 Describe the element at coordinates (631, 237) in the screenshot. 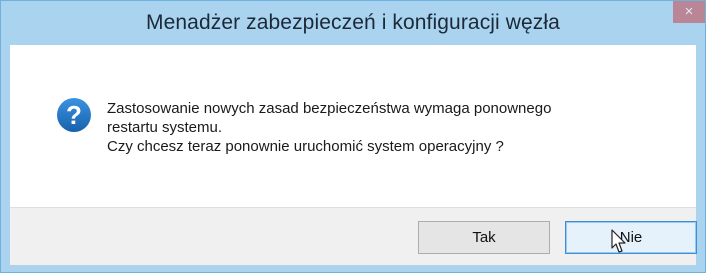

I see `no-button: Nie` at that location.